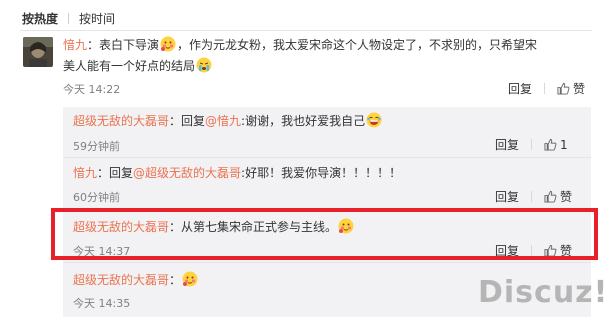 Image resolution: width=604 pixels, height=317 pixels. What do you see at coordinates (324, 234) in the screenshot?
I see `highlight-box` at bounding box center [324, 234].